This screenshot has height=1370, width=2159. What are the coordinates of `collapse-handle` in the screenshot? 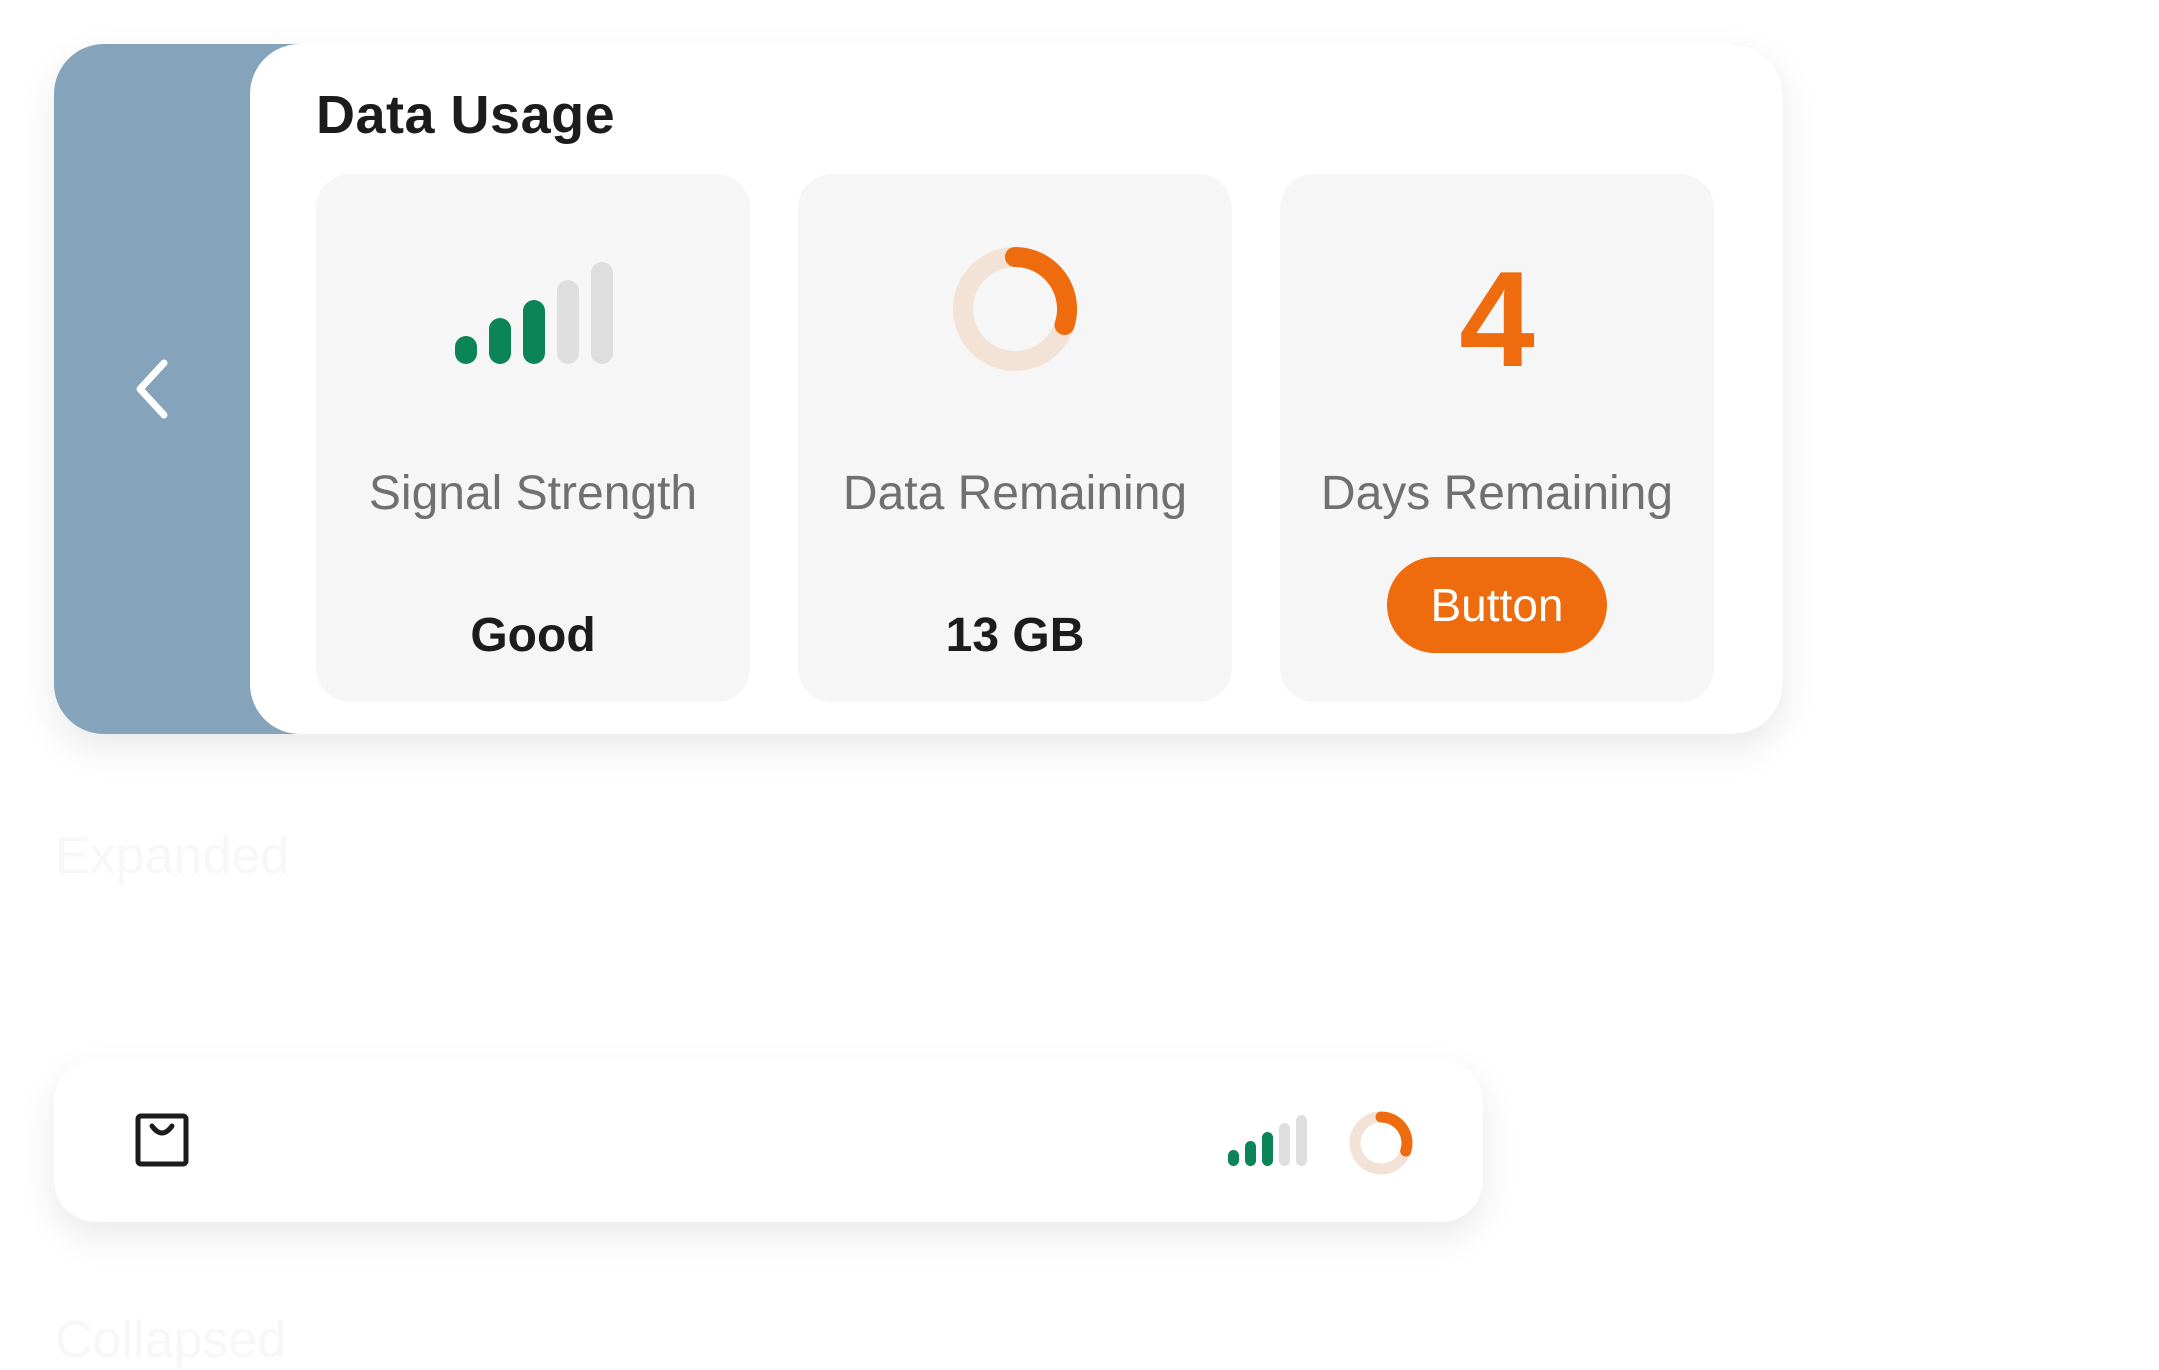 It's located at (152, 389).